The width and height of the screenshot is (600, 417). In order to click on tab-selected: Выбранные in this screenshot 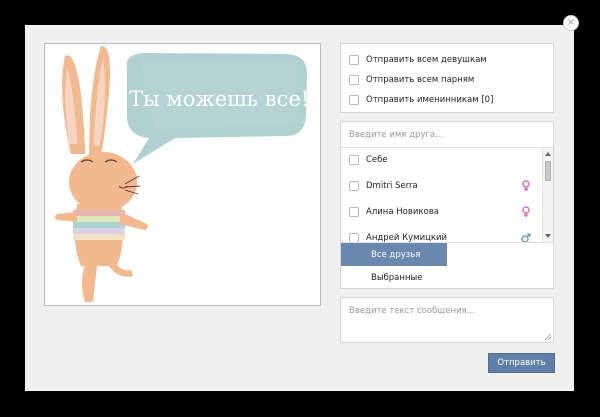, I will do `click(447, 277)`.